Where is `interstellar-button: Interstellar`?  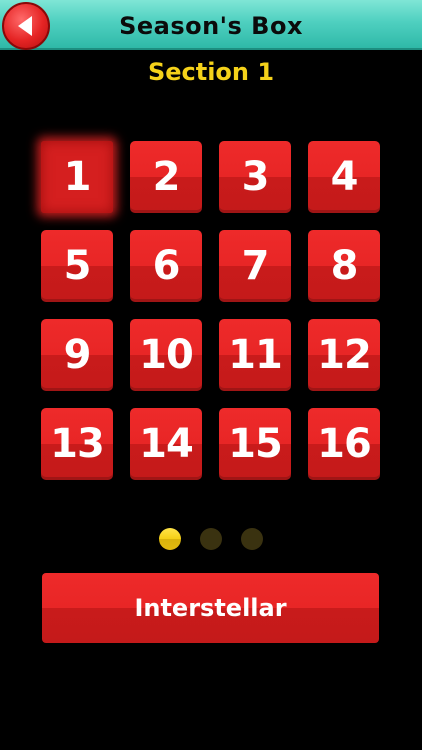 interstellar-button: Interstellar is located at coordinates (210, 608).